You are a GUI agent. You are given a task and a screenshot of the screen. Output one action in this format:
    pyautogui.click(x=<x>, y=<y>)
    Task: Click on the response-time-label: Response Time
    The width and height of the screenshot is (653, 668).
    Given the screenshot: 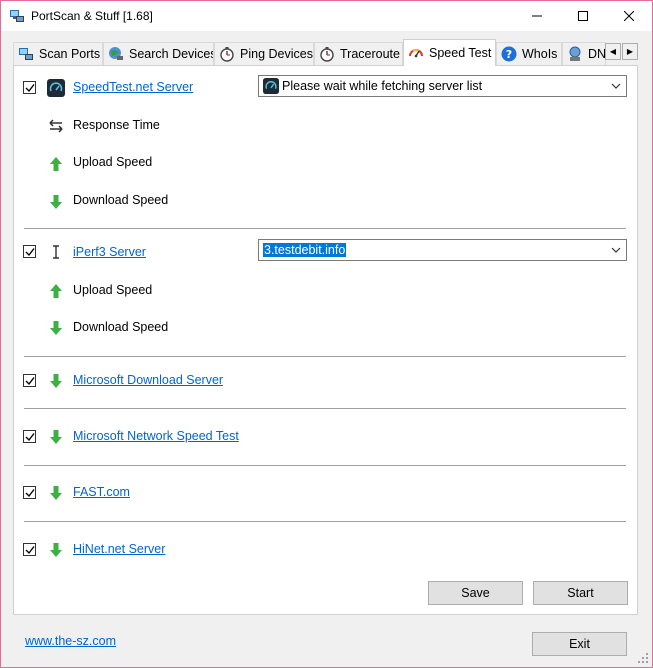 What is the action you would take?
    pyautogui.click(x=116, y=125)
    